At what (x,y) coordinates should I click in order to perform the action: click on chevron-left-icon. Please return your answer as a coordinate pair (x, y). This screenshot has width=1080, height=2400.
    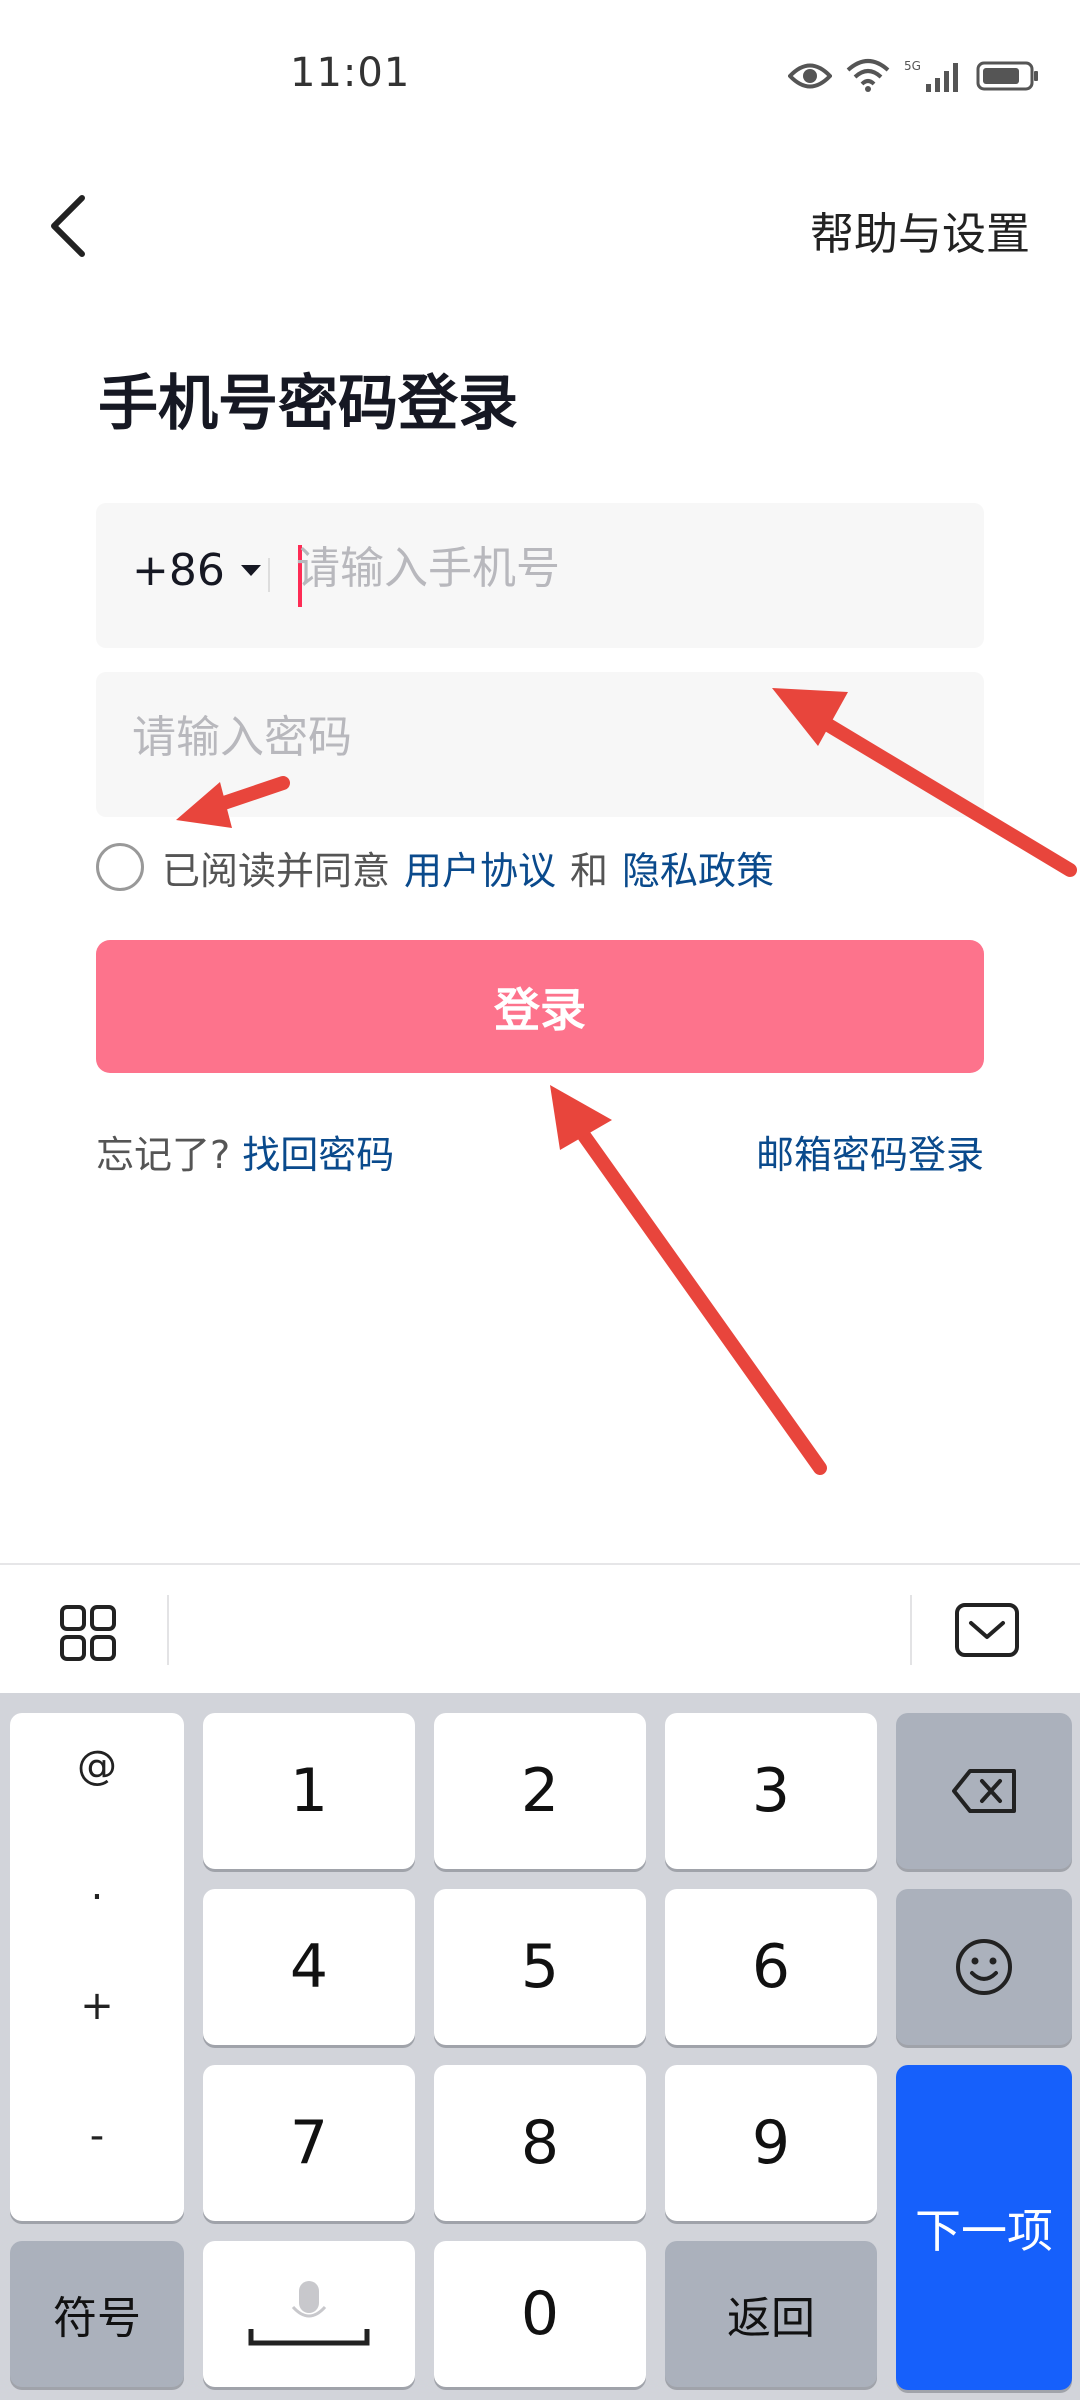
    Looking at the image, I should click on (68, 226).